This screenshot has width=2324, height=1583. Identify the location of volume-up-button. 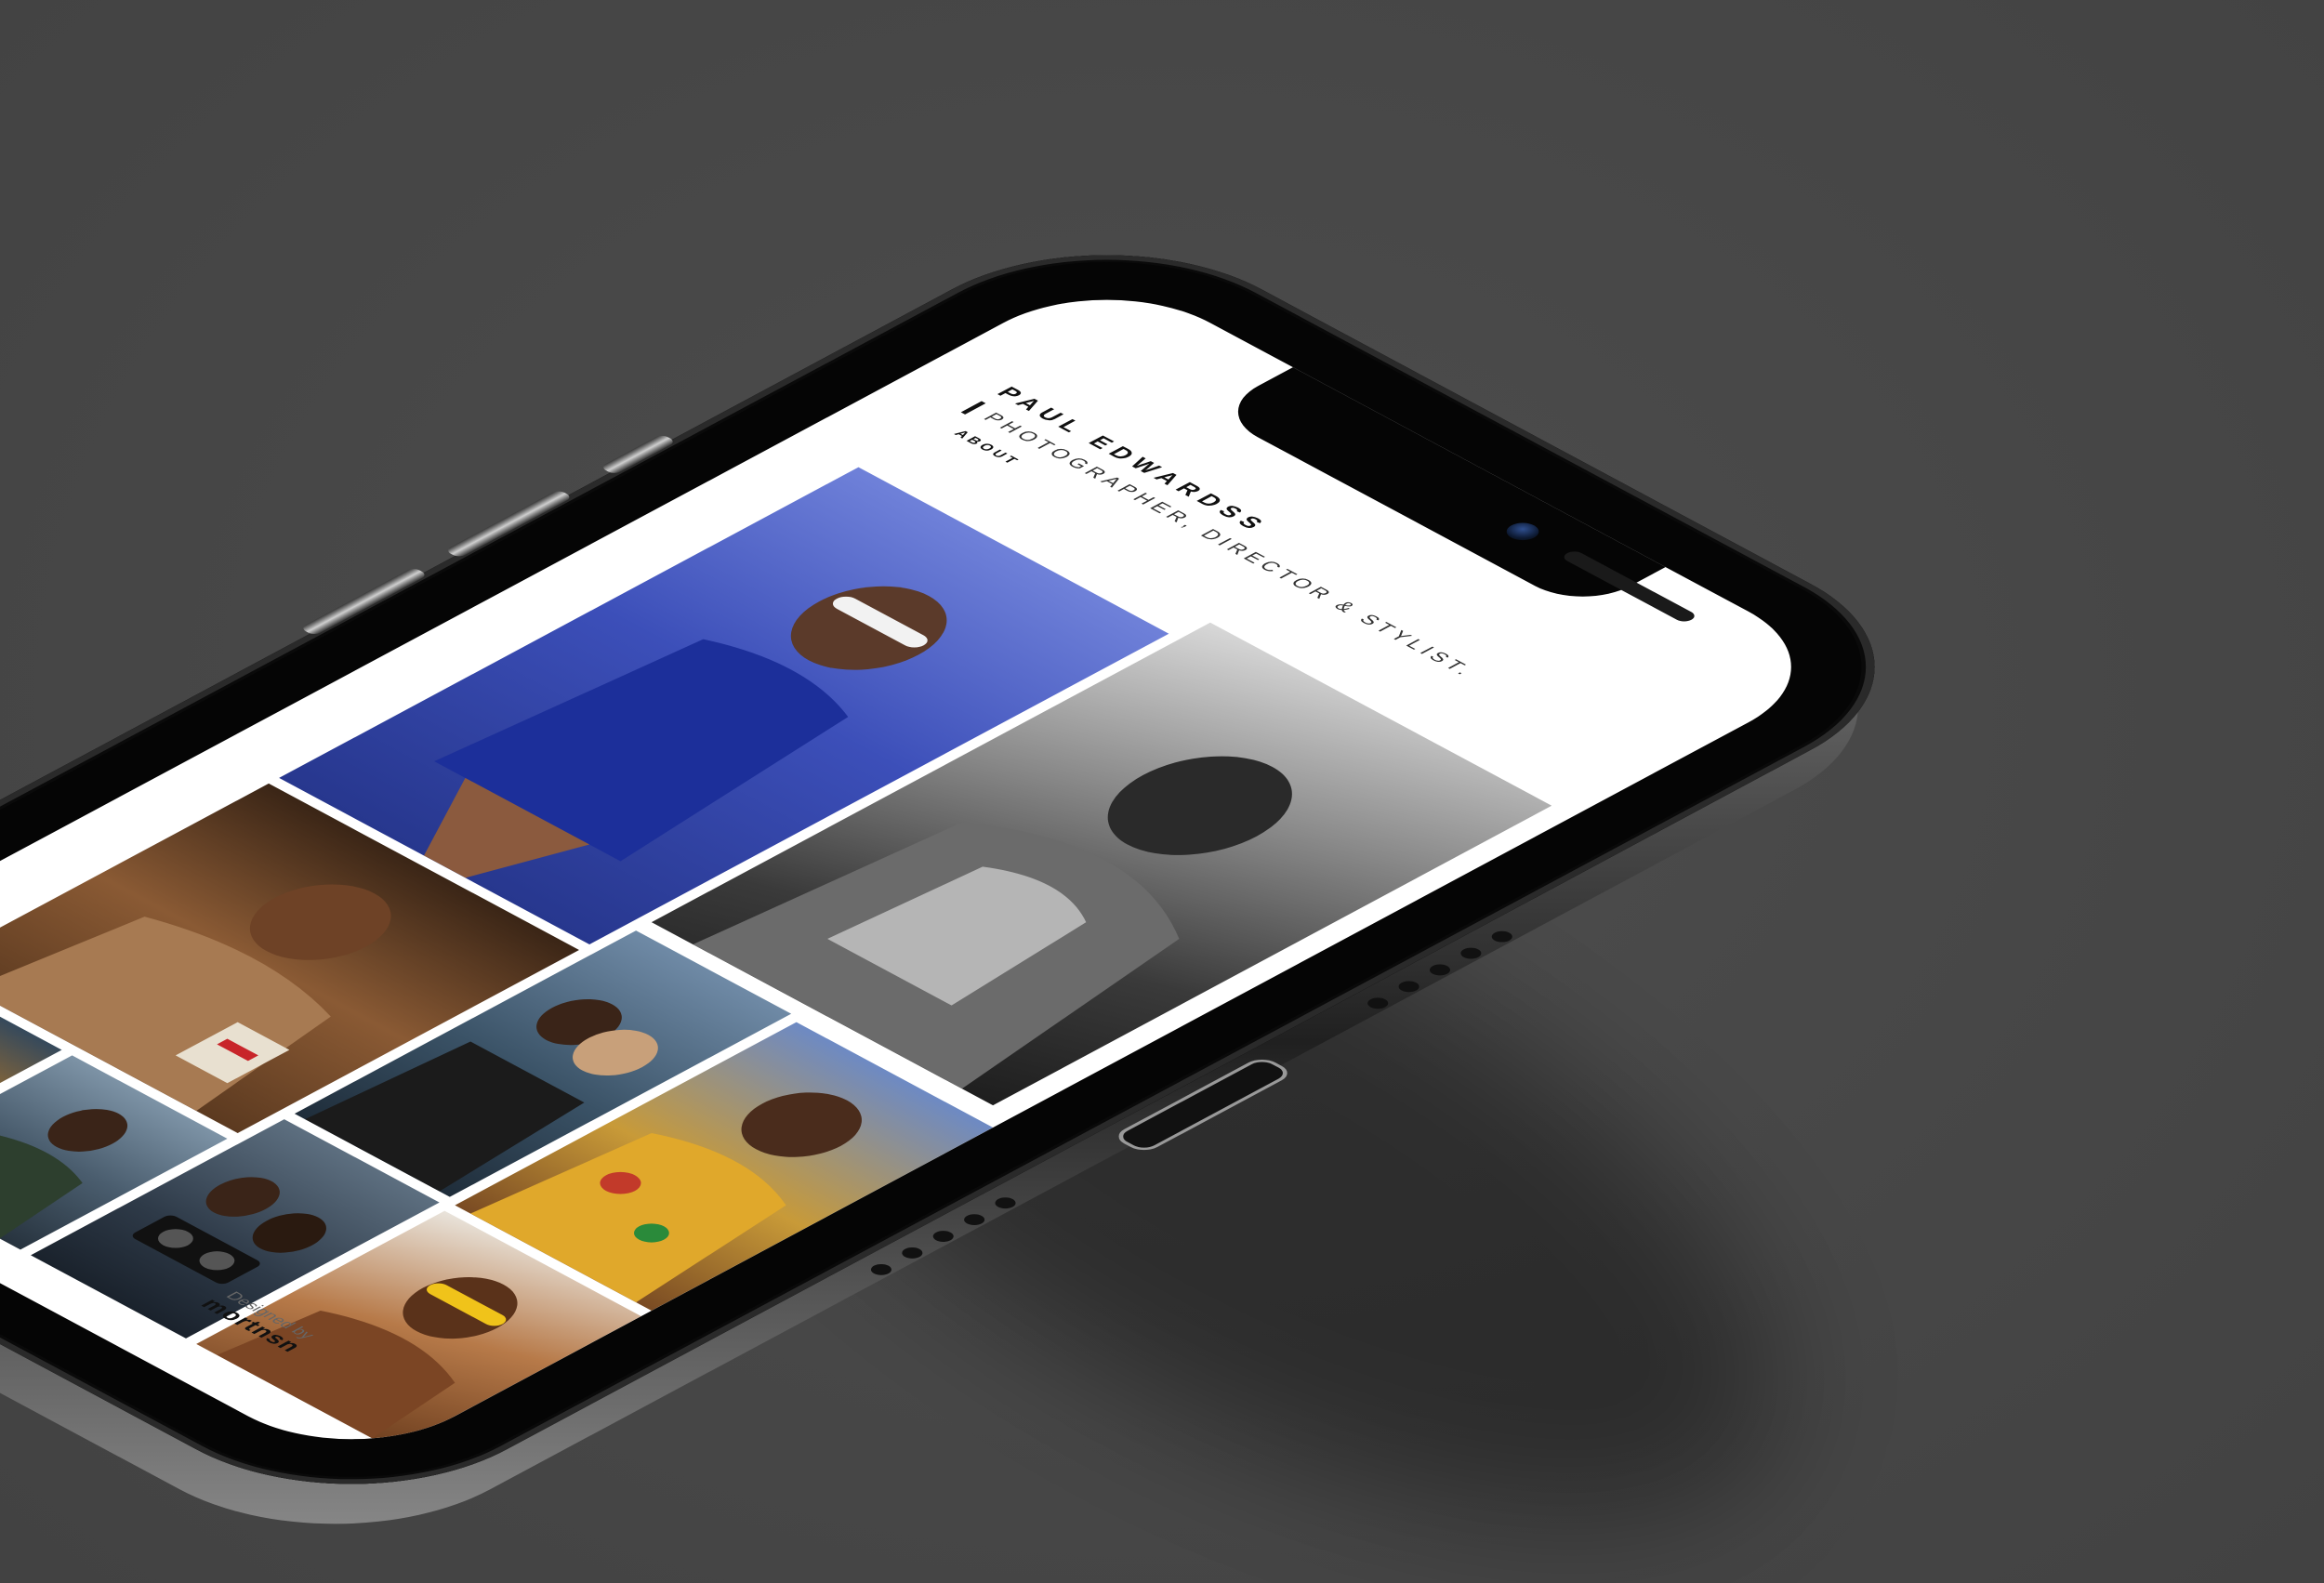
(509, 524).